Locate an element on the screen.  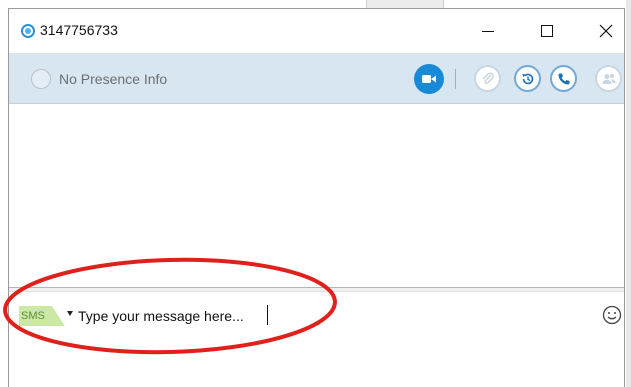
contacts-icon is located at coordinates (608, 78).